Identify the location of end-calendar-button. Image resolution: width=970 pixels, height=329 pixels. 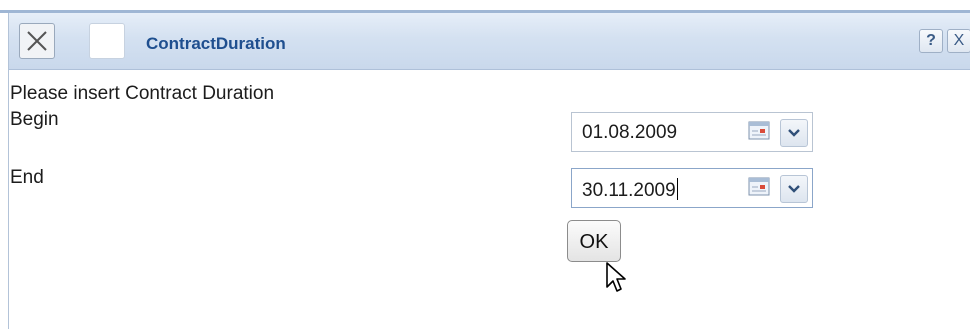
(760, 187).